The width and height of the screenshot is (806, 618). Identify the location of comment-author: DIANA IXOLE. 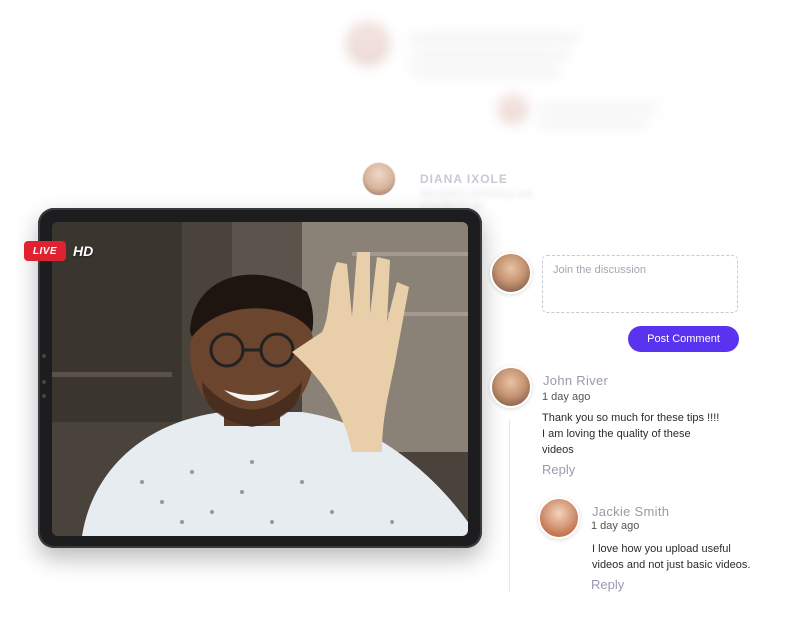
(464, 179).